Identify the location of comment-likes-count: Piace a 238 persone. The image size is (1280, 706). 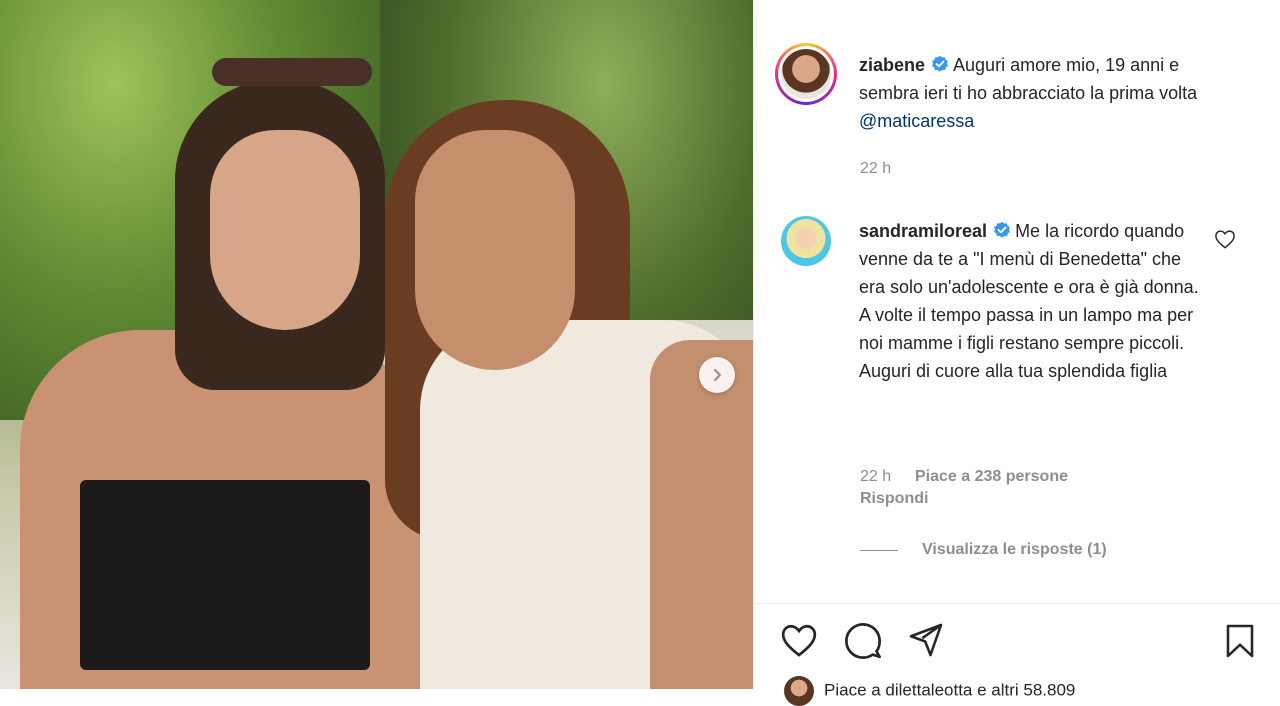
(991, 477).